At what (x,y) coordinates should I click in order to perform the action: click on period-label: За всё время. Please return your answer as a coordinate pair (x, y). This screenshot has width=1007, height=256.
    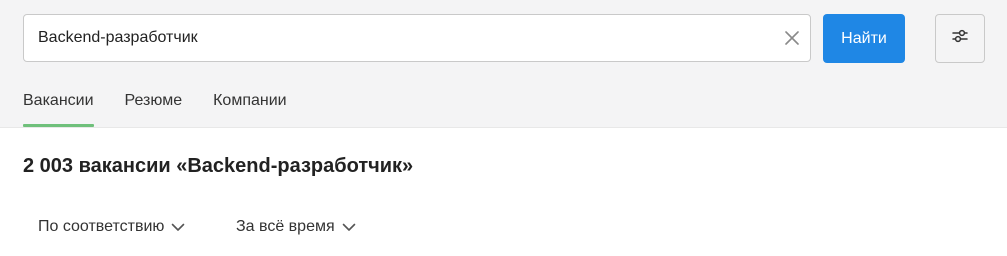
    Looking at the image, I should click on (285, 226).